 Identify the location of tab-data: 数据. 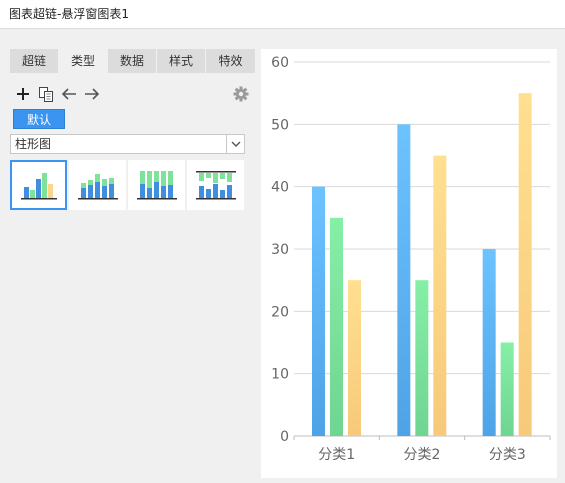
(132, 61).